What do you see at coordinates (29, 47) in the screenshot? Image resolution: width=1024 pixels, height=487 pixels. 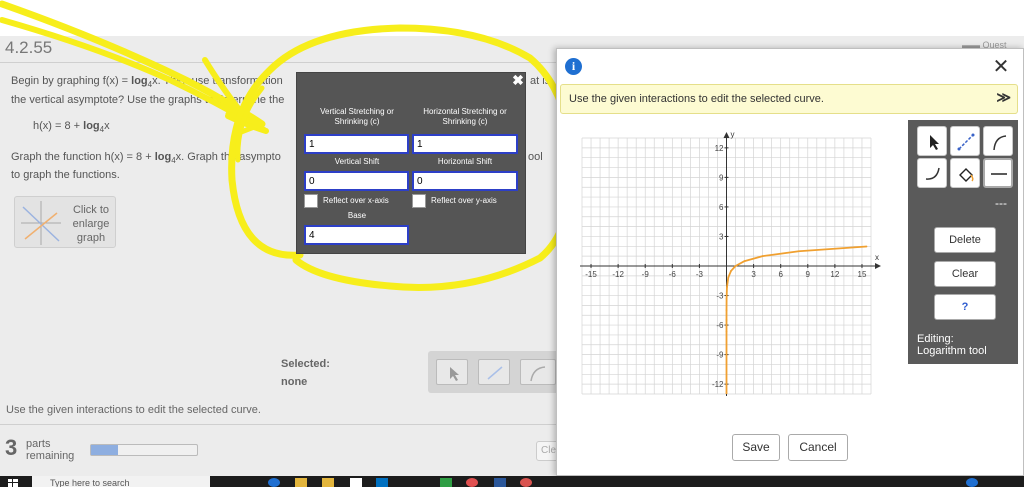 I see `problem-number: 4.2.55` at bounding box center [29, 47].